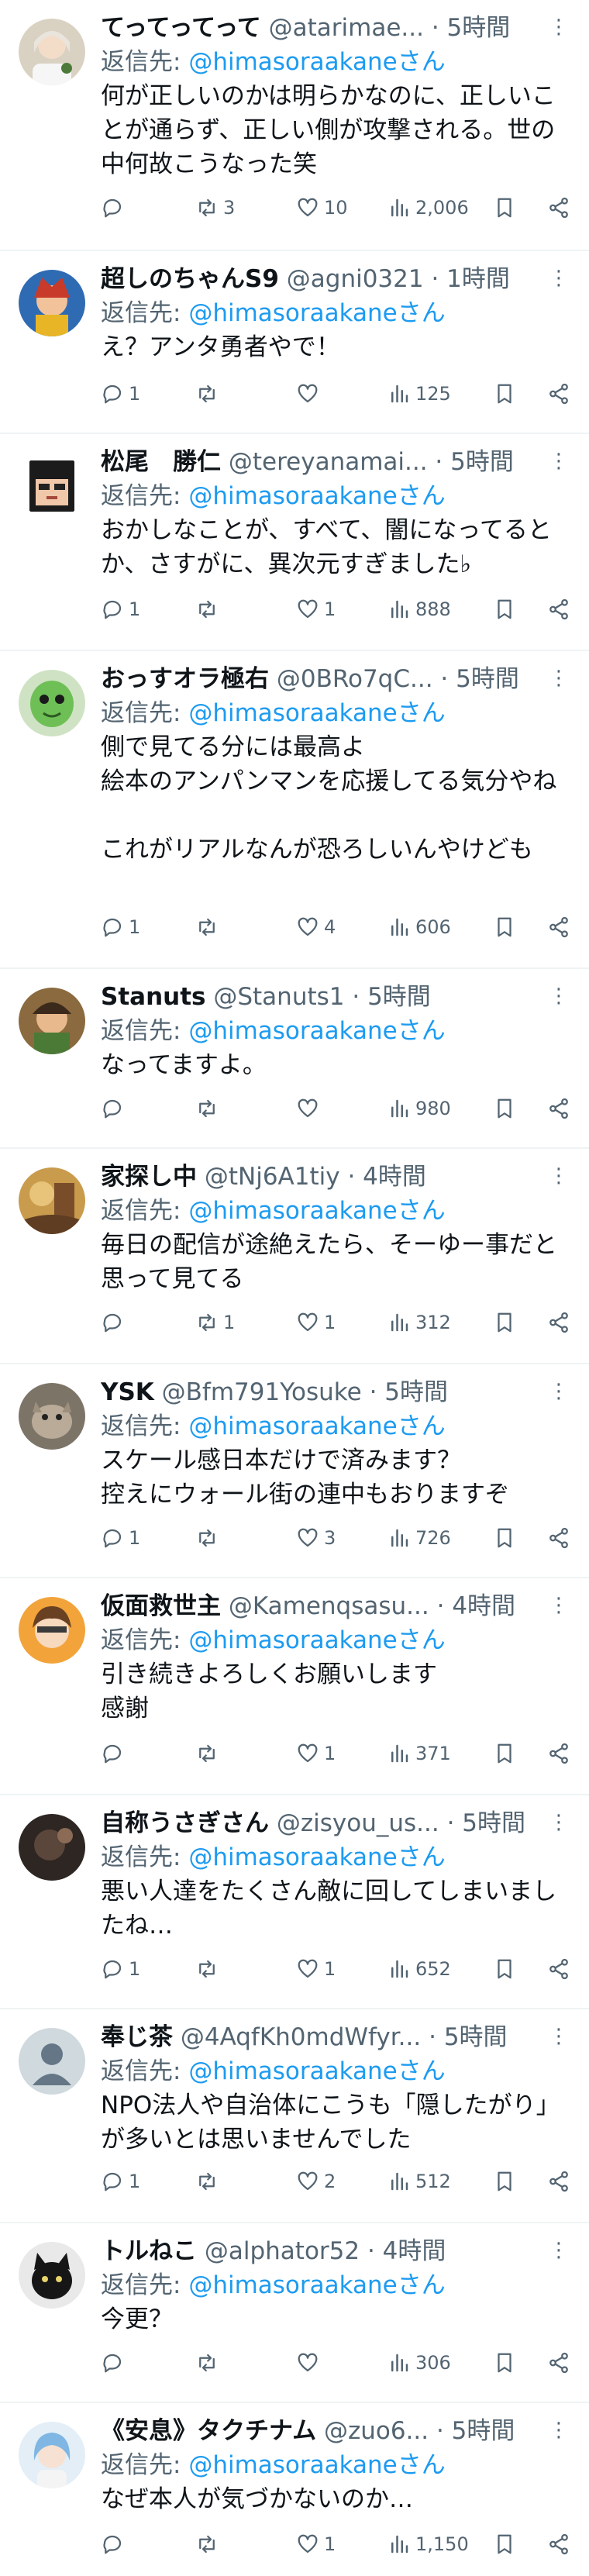  I want to click on views-button: 512, so click(419, 2181).